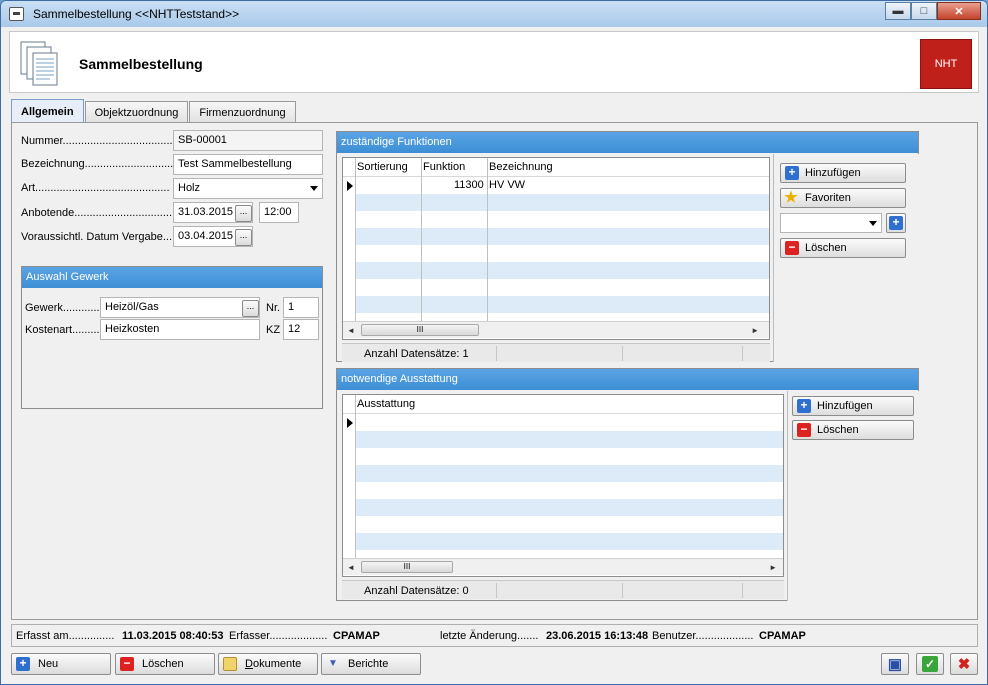 This screenshot has width=988, height=685. What do you see at coordinates (136, 14) in the screenshot?
I see `window-title: Sammelbestellung <<NHTTeststand>>` at bounding box center [136, 14].